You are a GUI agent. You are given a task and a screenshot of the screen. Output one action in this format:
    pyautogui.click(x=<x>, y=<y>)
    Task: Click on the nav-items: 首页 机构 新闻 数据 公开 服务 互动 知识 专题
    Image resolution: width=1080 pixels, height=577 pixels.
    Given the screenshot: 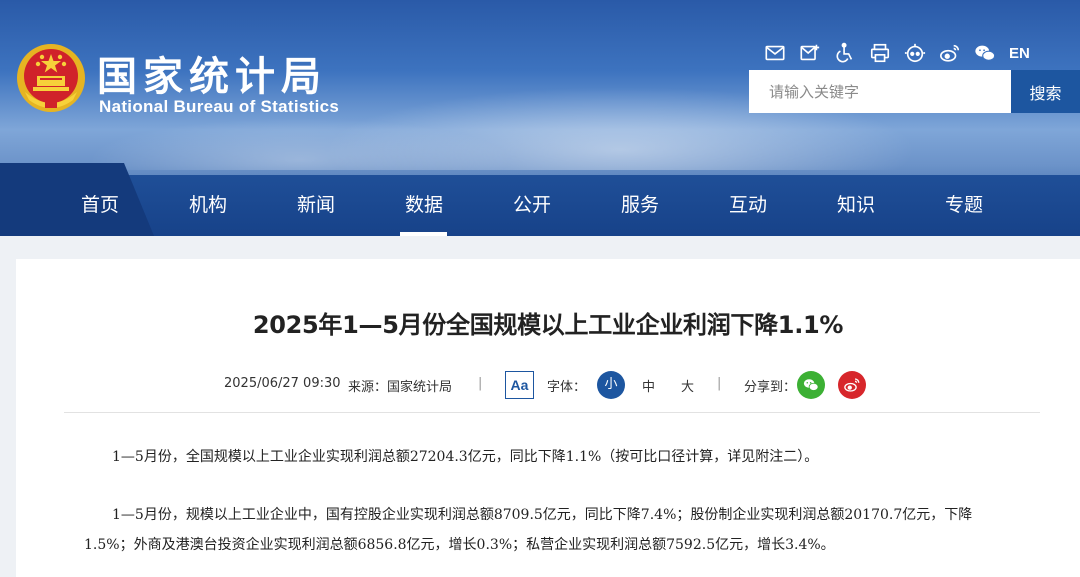 What is the action you would take?
    pyautogui.click(x=540, y=205)
    